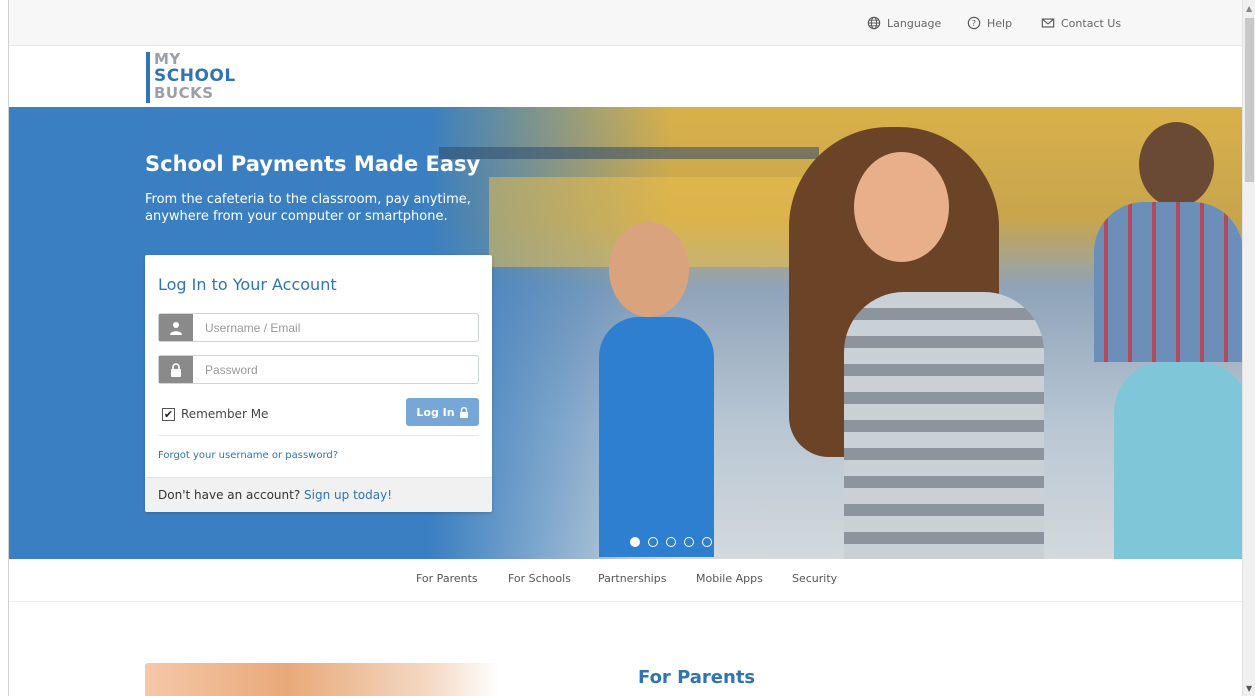  I want to click on signup-link: Sign up today!, so click(348, 495).